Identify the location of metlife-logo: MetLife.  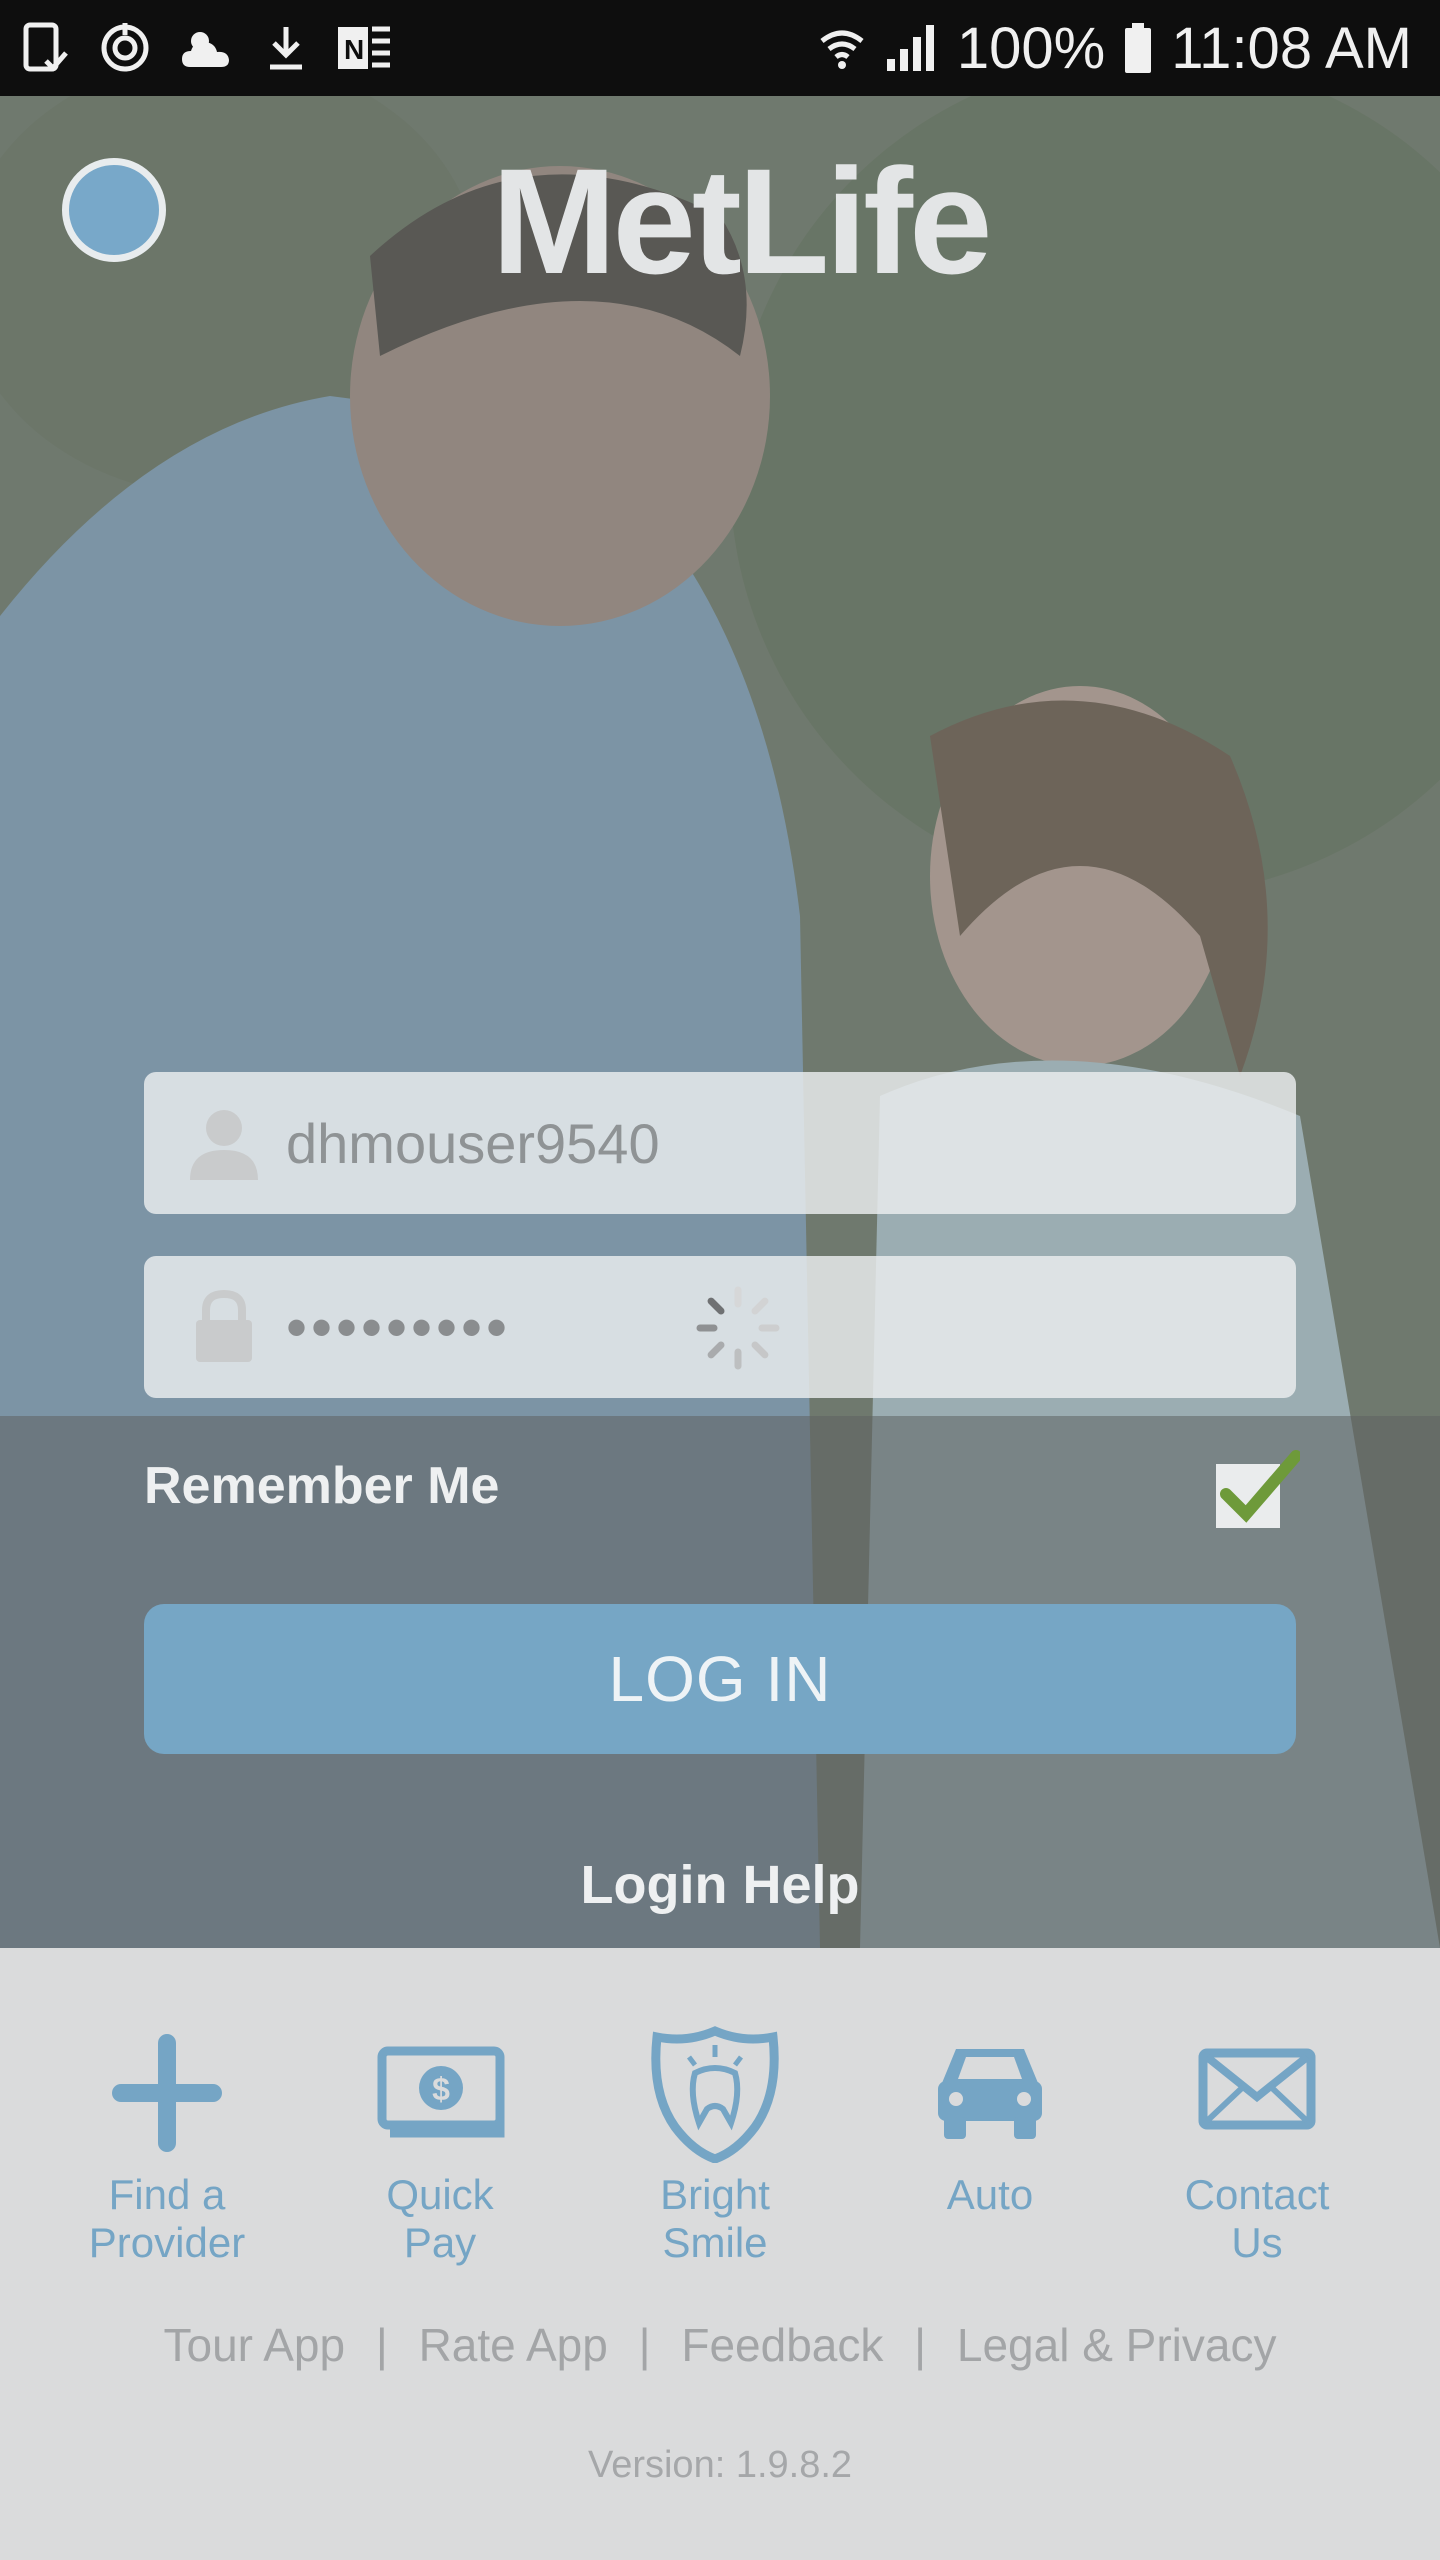
(742, 221).